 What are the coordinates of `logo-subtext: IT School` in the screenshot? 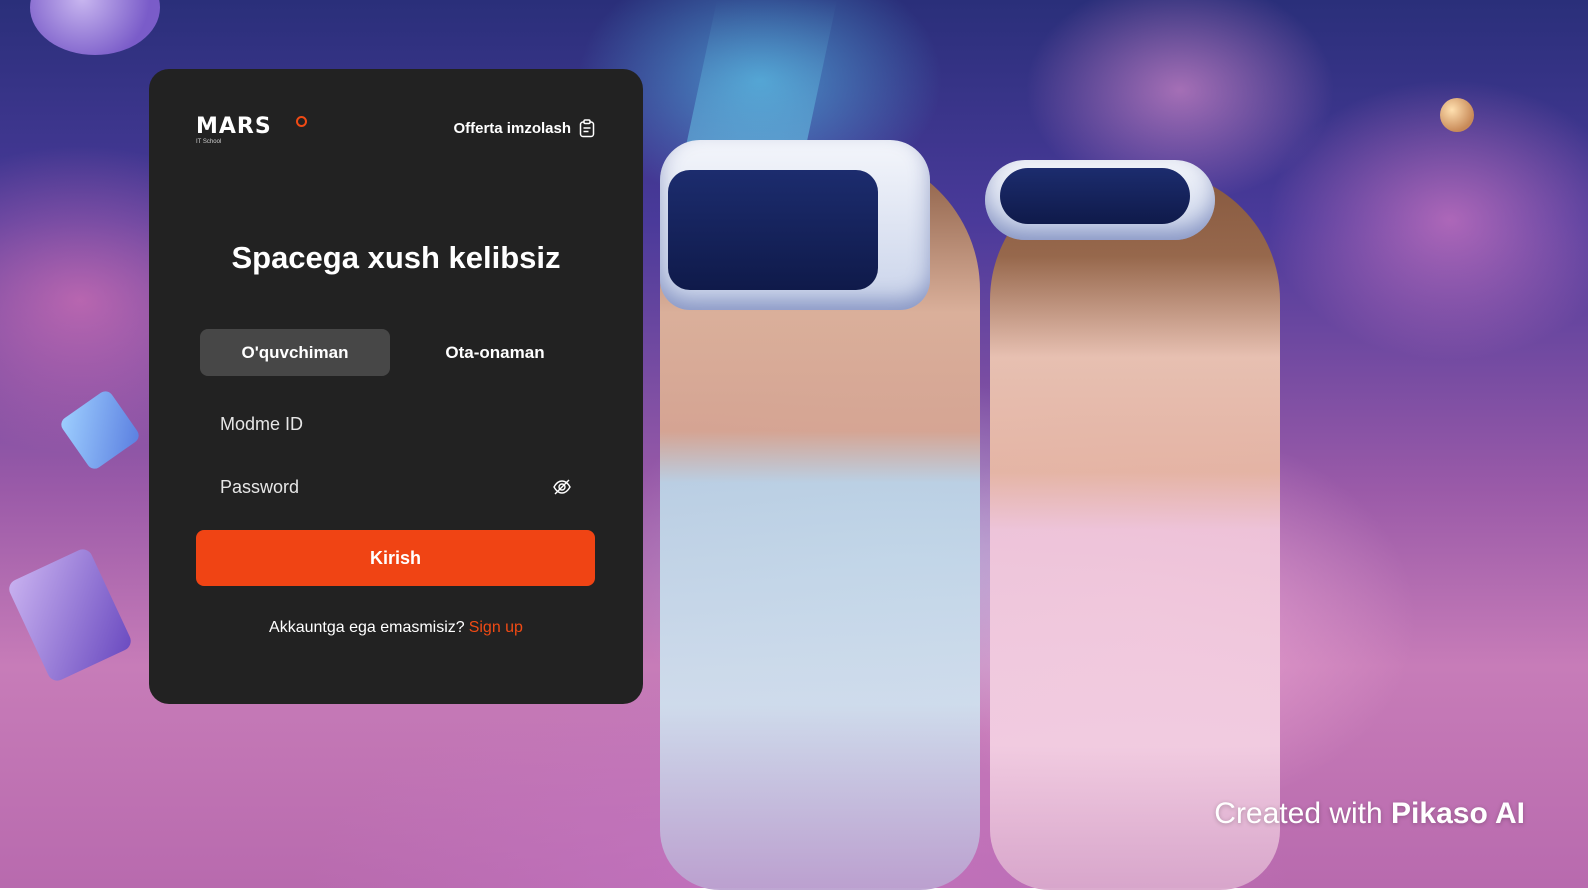 It's located at (209, 142).